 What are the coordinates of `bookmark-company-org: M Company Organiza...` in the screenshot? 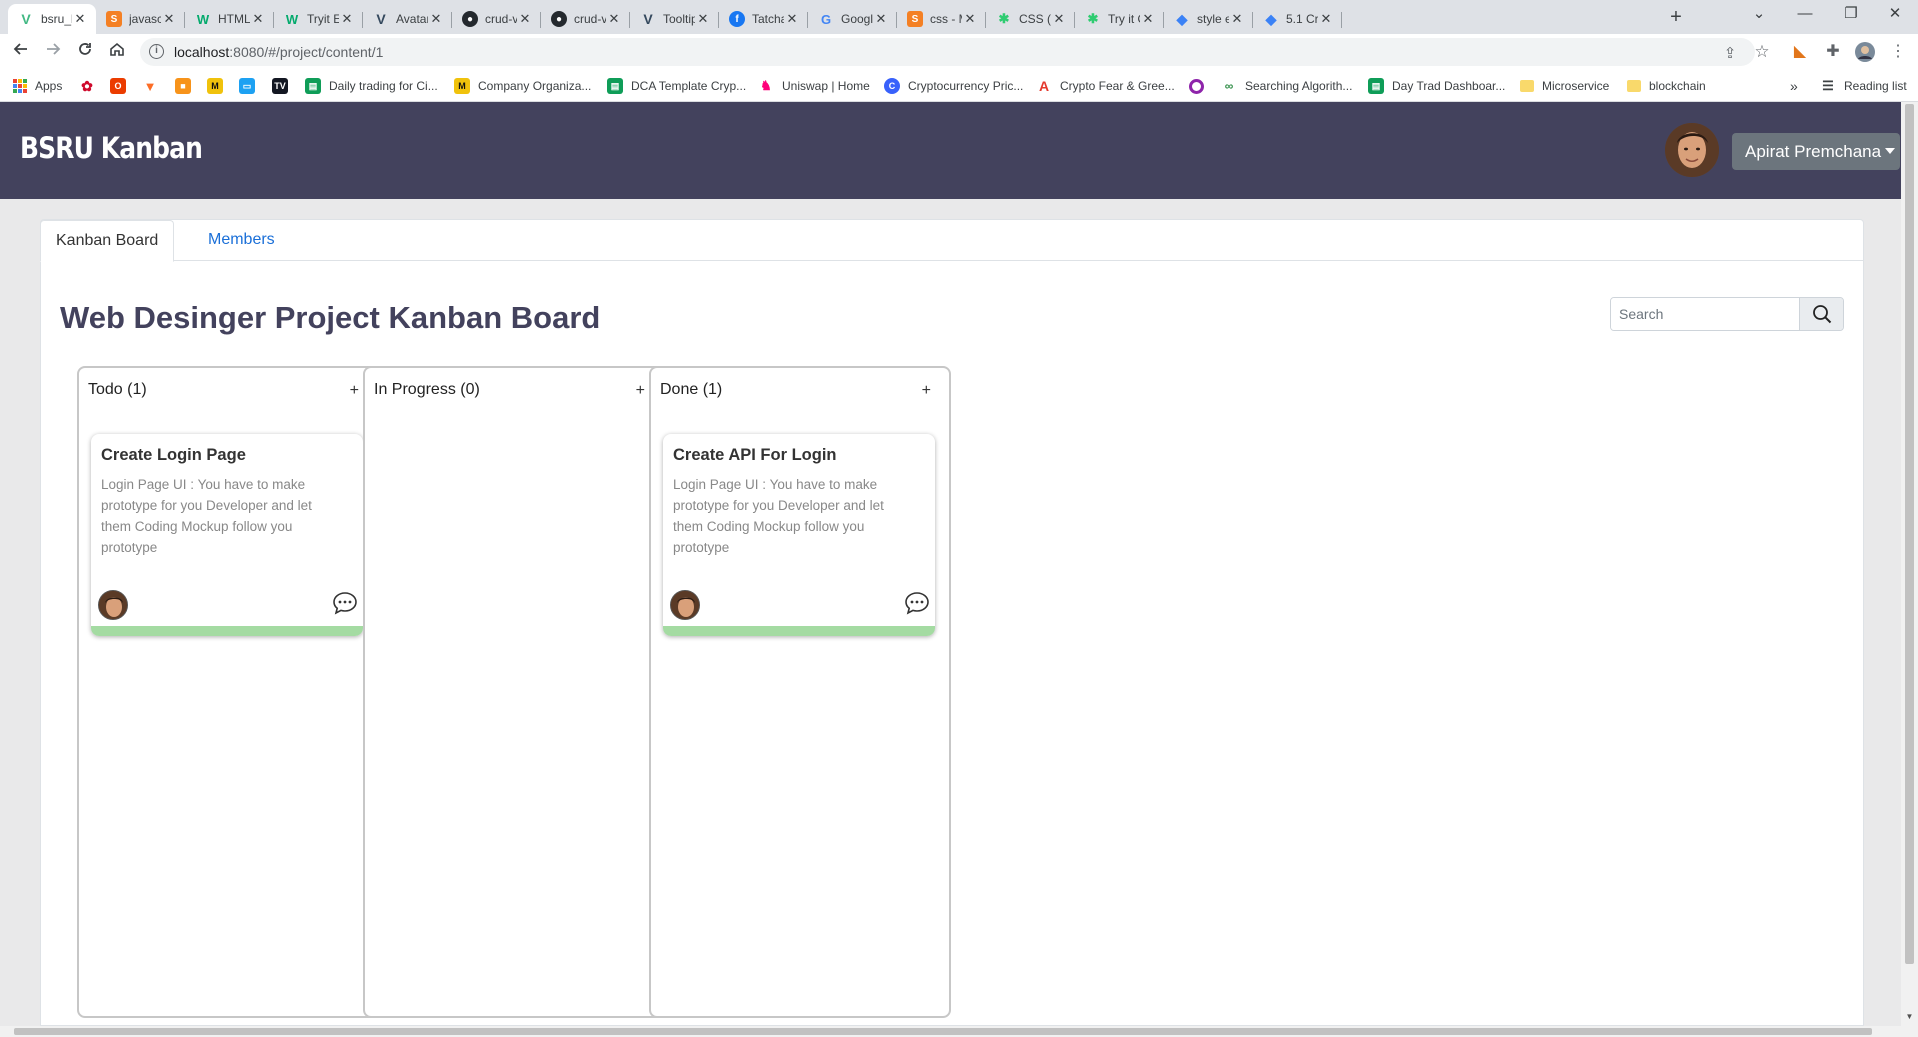 It's located at (522, 86).